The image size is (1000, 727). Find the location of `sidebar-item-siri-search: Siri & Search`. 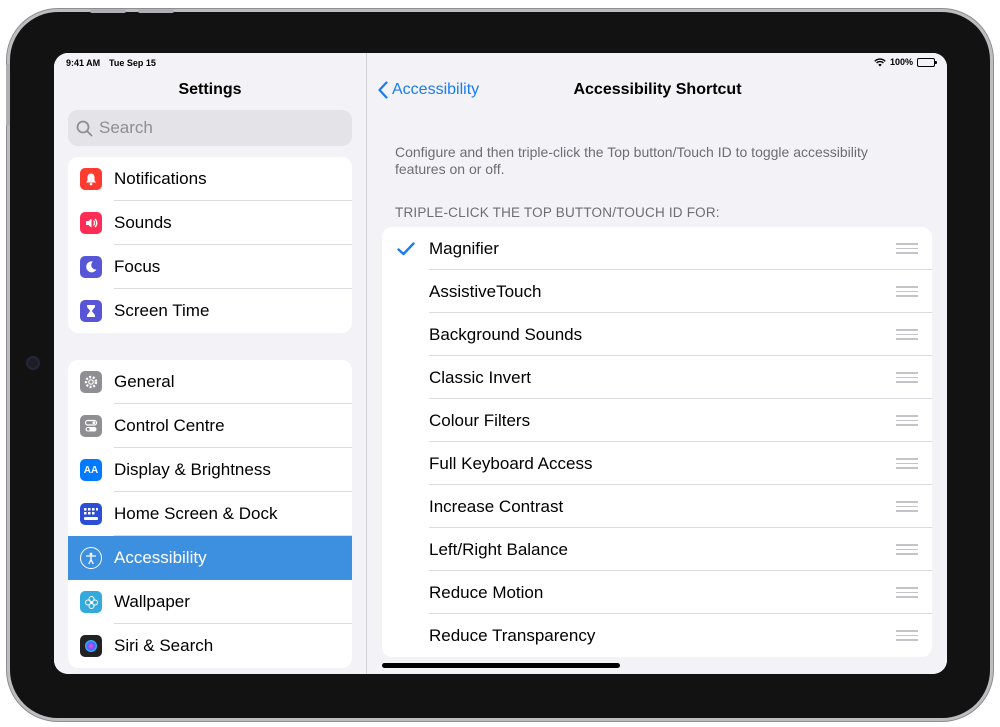

sidebar-item-siri-search: Siri & Search is located at coordinates (210, 646).